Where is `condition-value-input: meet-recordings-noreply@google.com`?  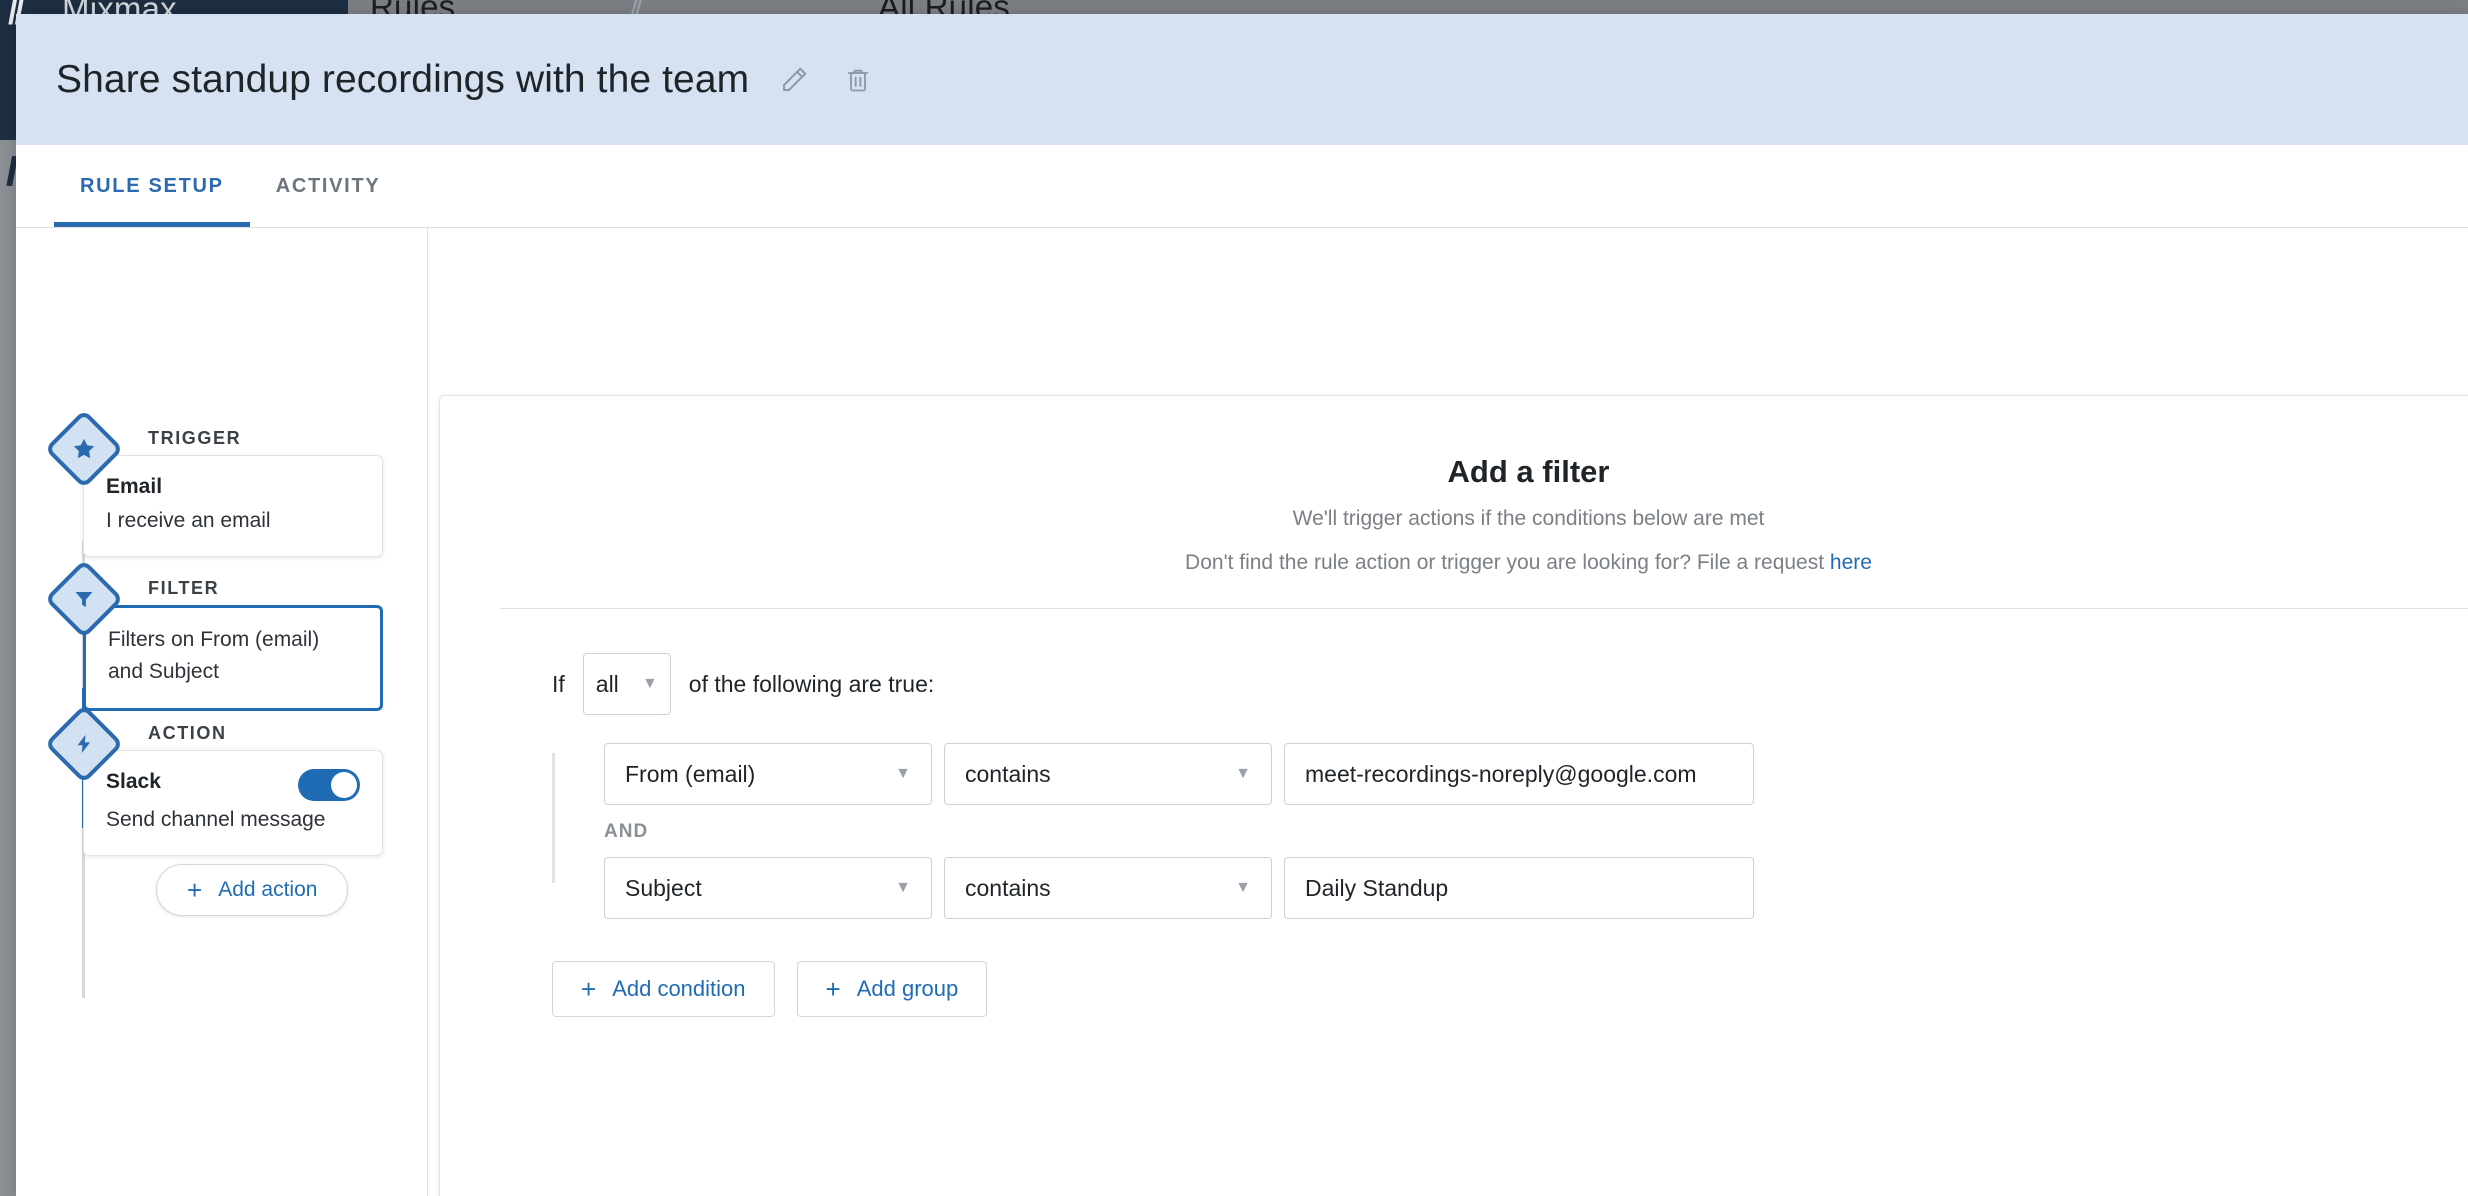 condition-value-input: meet-recordings-noreply@google.com is located at coordinates (1519, 774).